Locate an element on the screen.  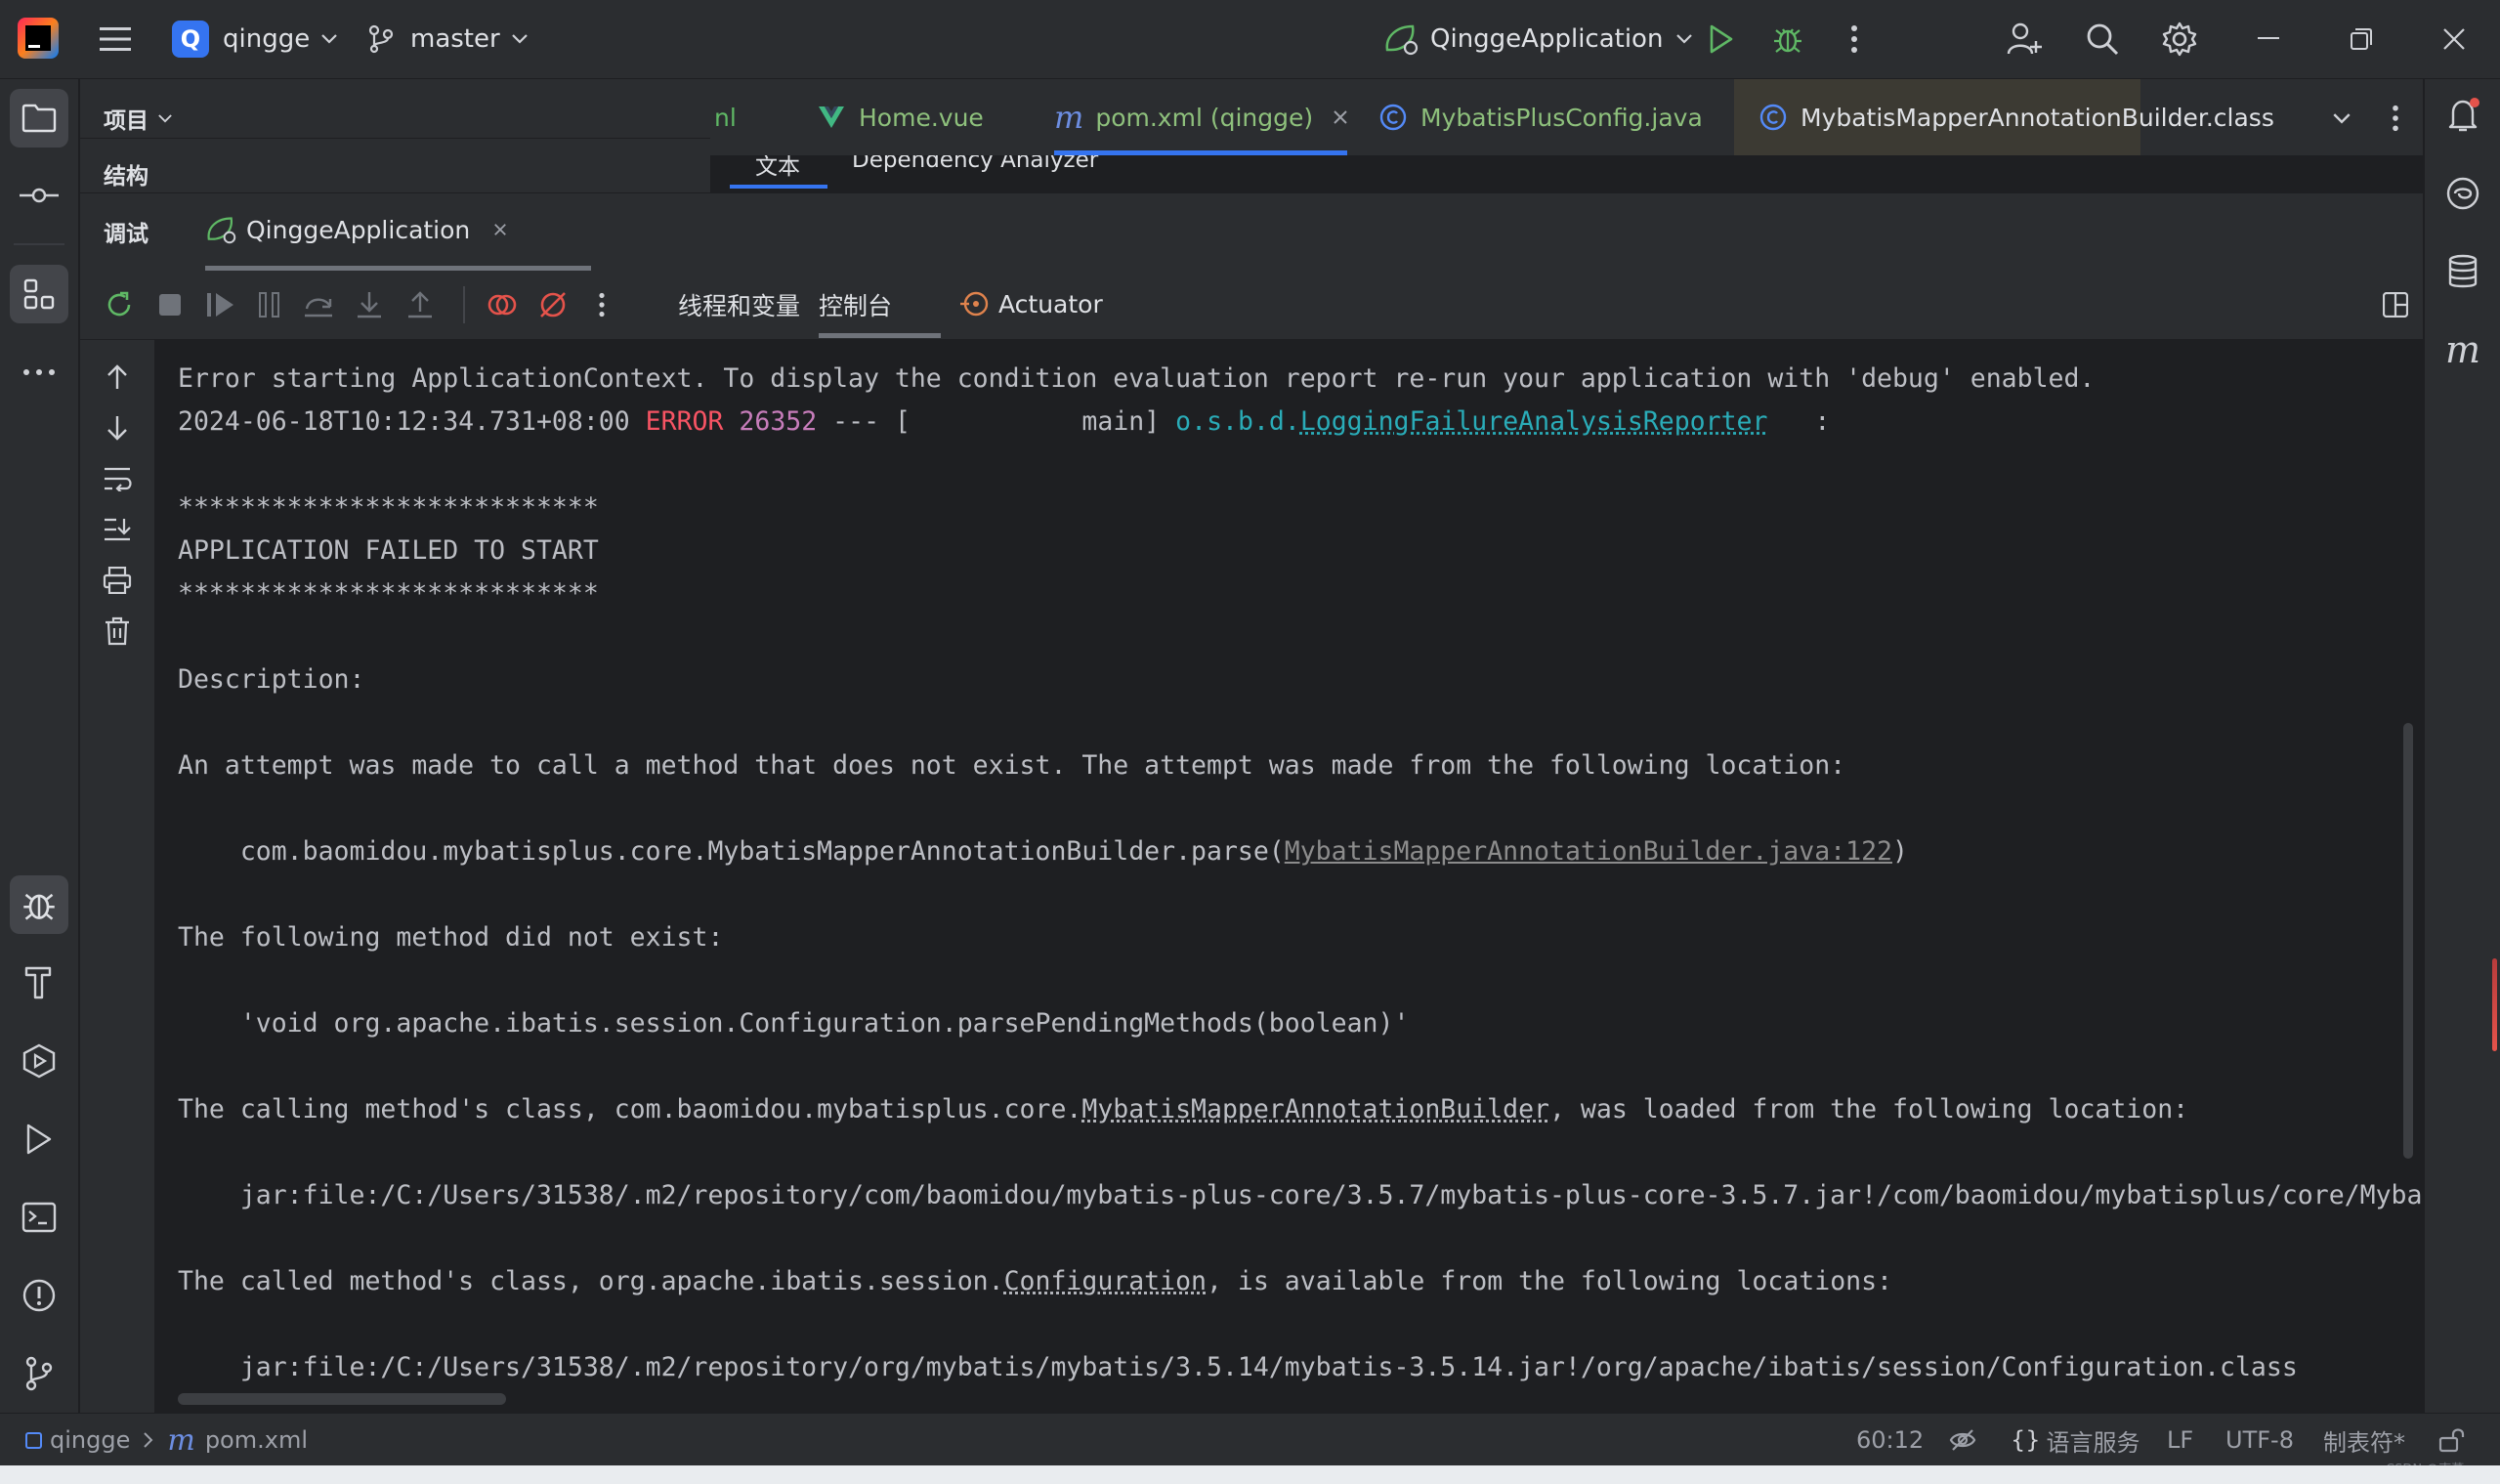
resume-icon is located at coordinates (220, 304).